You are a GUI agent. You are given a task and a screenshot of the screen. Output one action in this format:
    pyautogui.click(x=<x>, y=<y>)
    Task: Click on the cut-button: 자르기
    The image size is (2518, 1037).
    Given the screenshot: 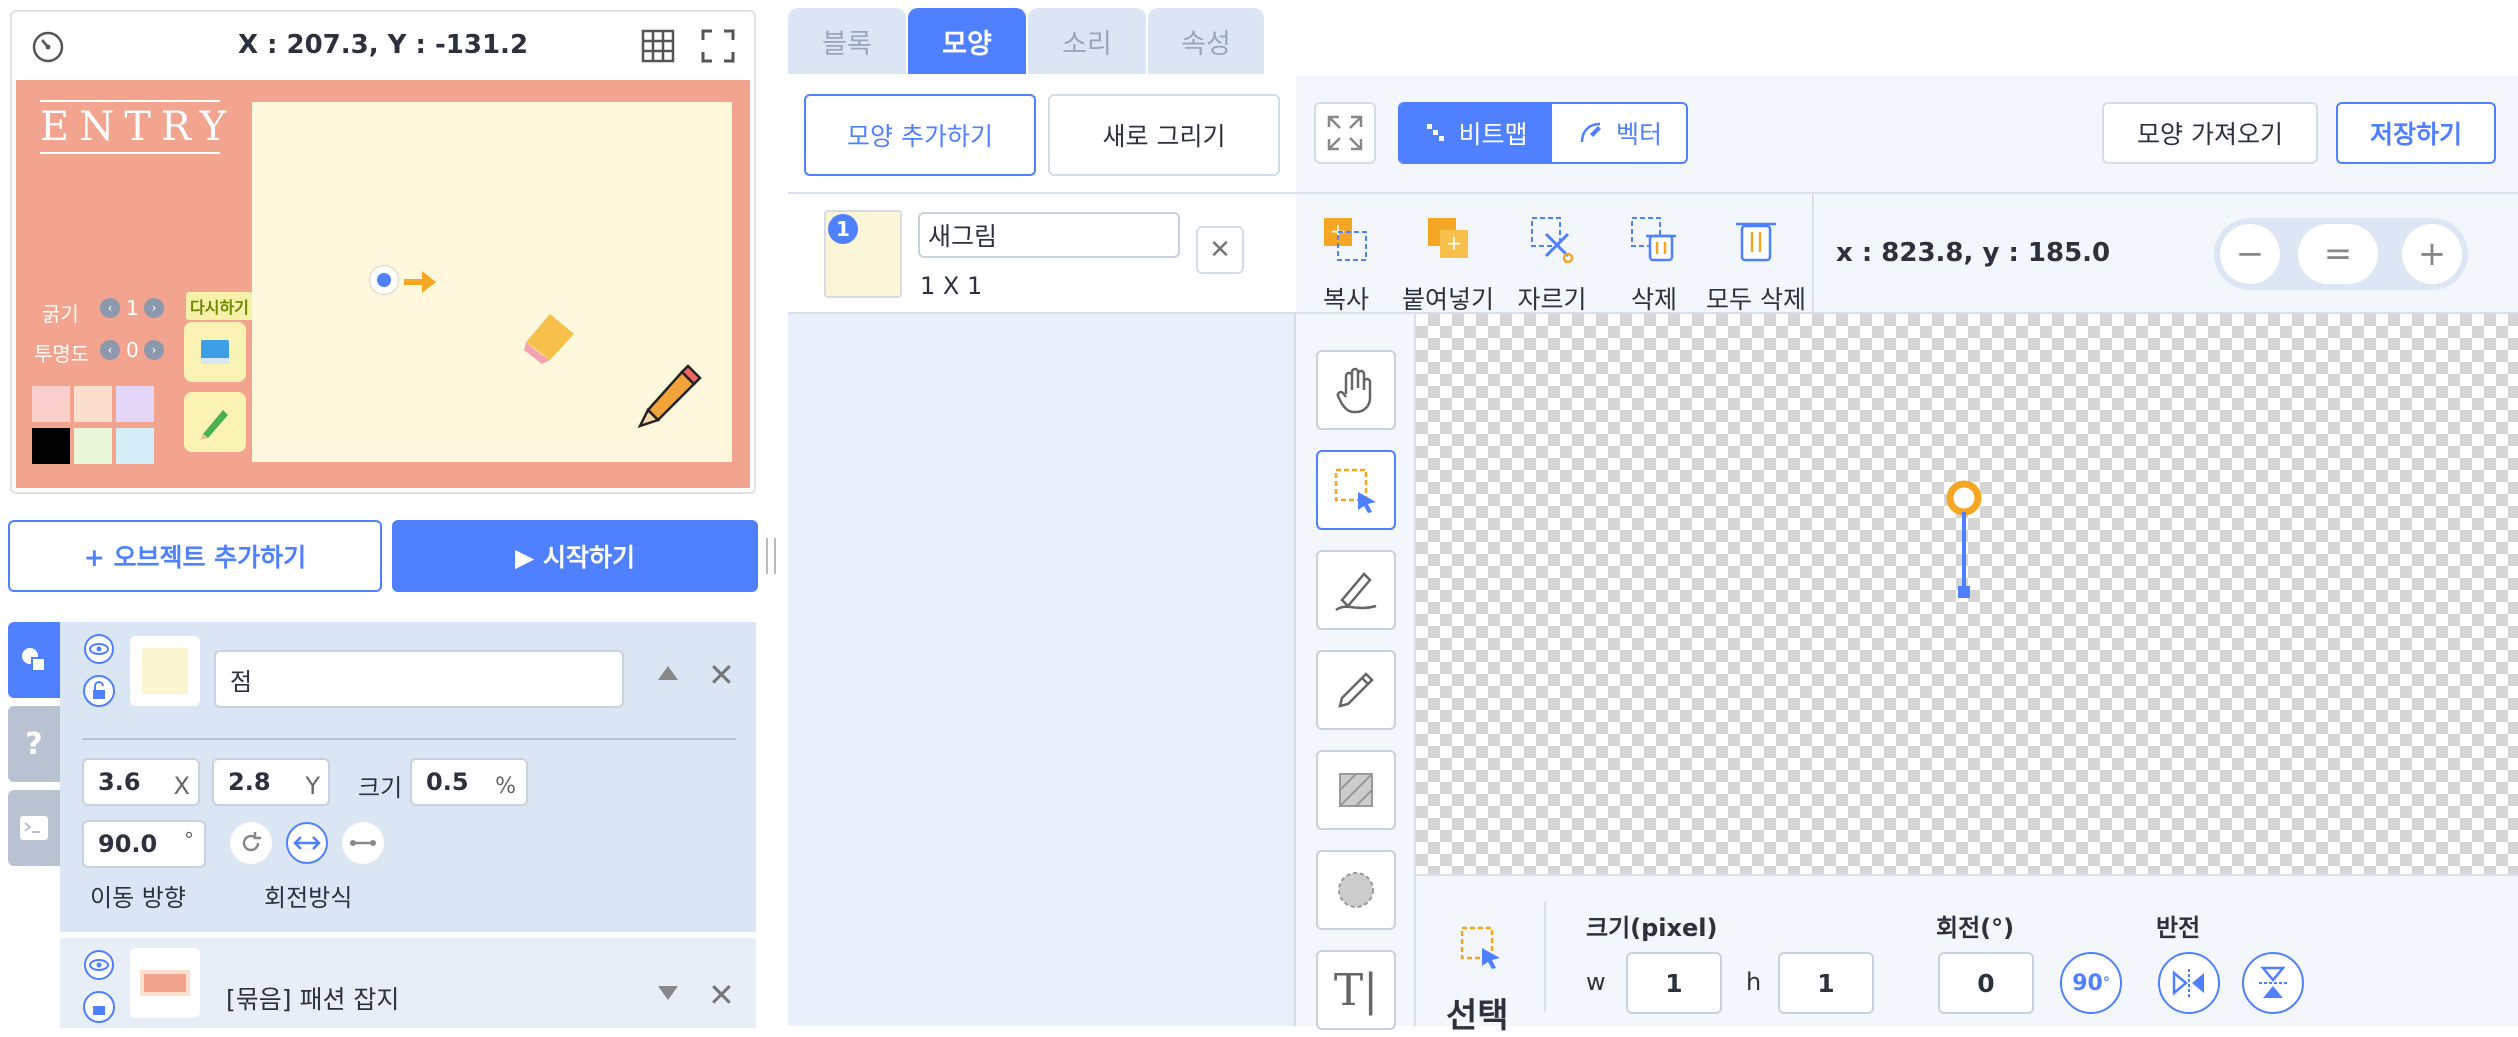 What is the action you would take?
    pyautogui.click(x=1552, y=254)
    